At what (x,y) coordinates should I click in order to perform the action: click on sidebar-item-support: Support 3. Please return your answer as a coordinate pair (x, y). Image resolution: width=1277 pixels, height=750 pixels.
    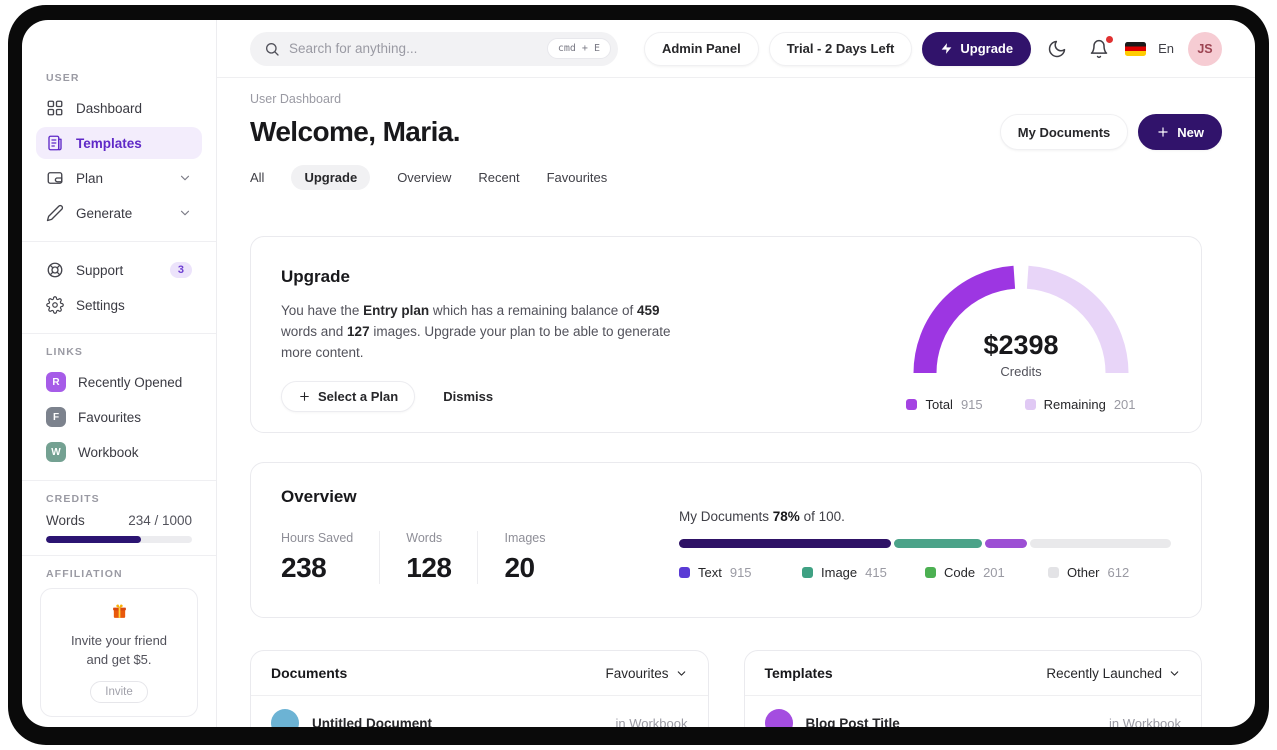
    Looking at the image, I should click on (119, 270).